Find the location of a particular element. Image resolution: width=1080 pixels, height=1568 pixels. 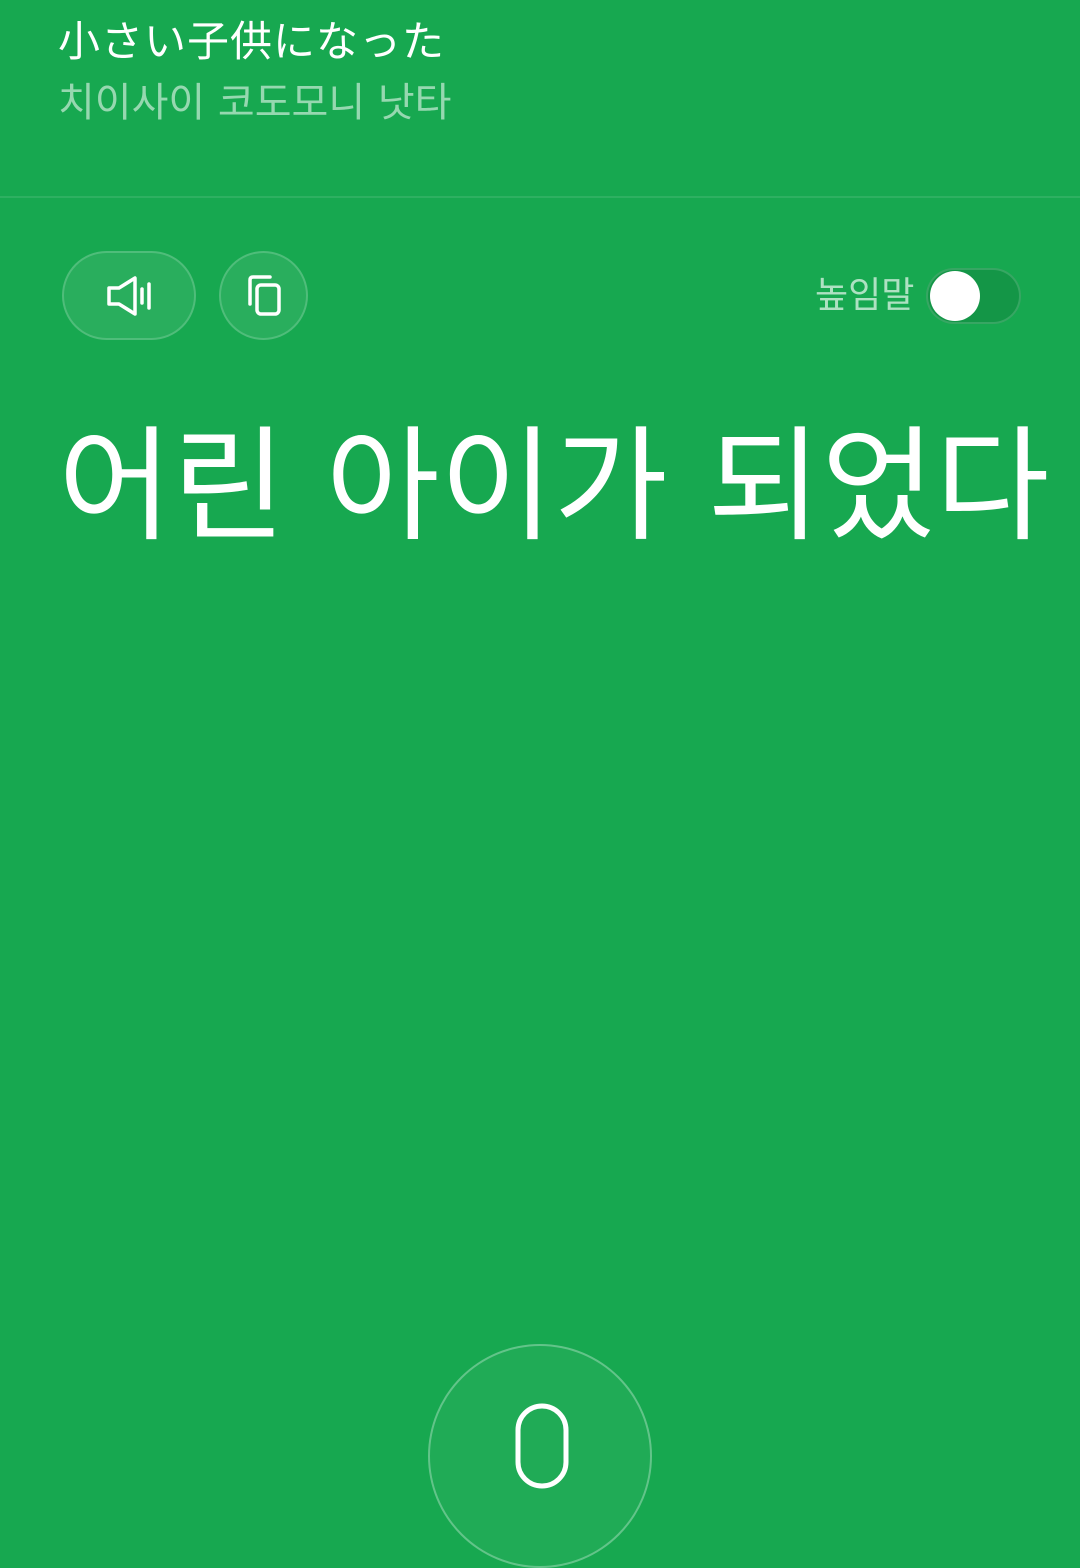

honorific-toggle is located at coordinates (973, 296).